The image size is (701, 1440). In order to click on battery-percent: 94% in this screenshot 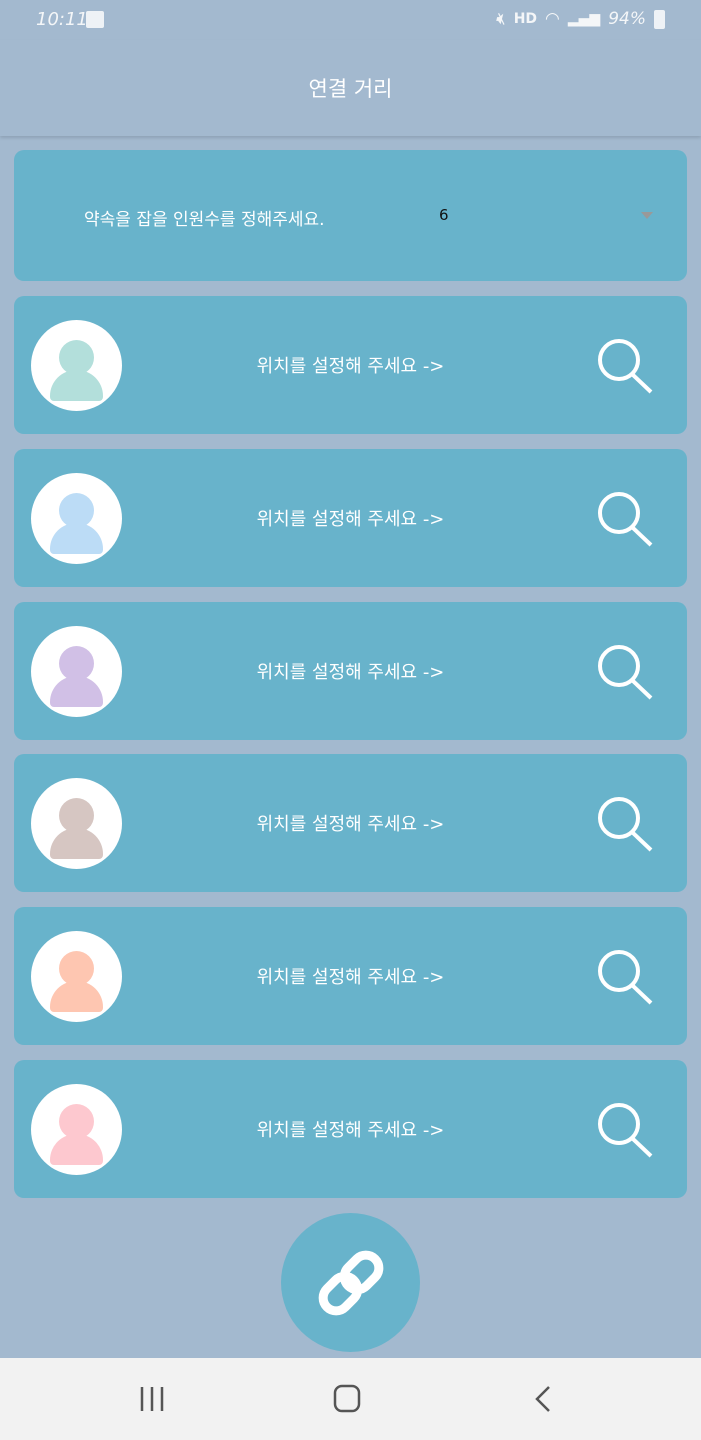, I will do `click(627, 19)`.